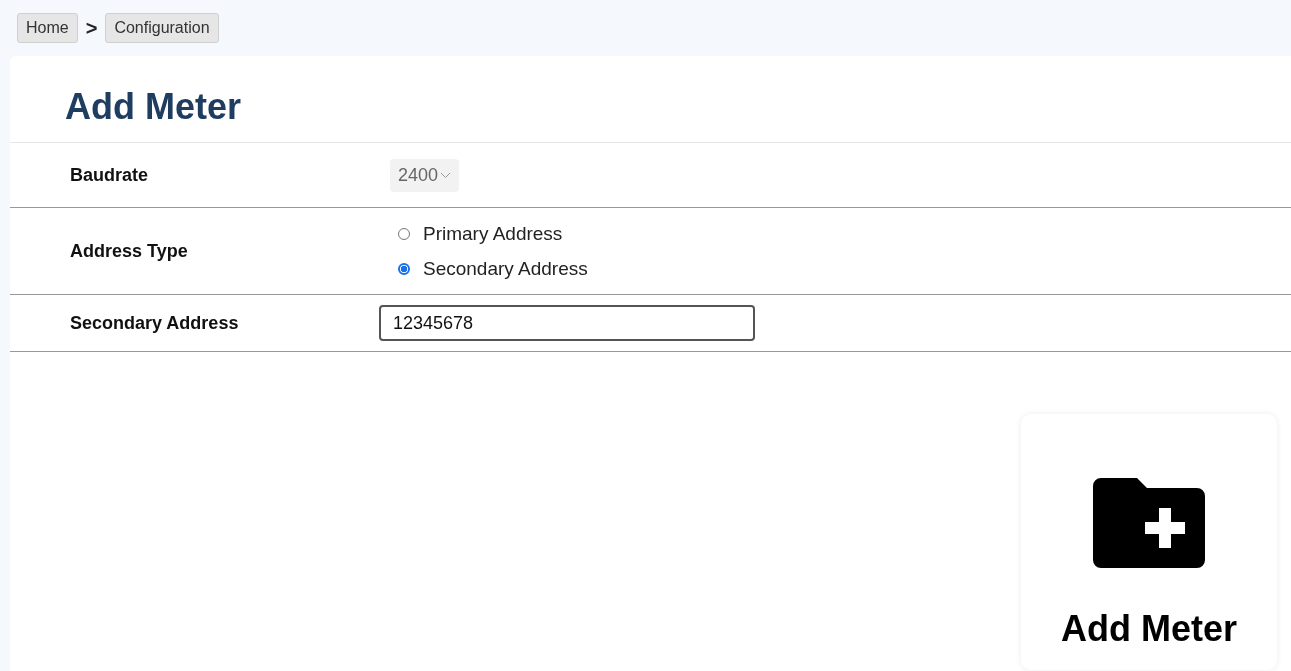 The height and width of the screenshot is (671, 1291). I want to click on field-label: Address Type, so click(129, 251).